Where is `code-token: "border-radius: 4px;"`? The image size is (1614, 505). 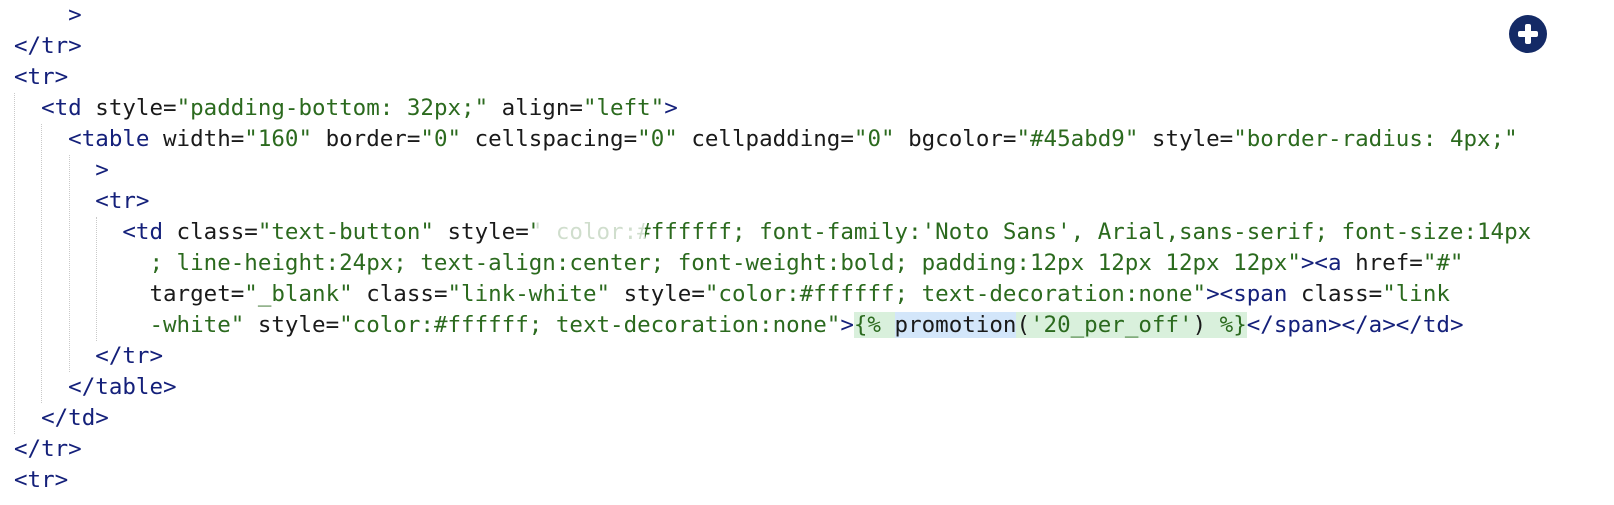 code-token: "border-radius: 4px;" is located at coordinates (1375, 139).